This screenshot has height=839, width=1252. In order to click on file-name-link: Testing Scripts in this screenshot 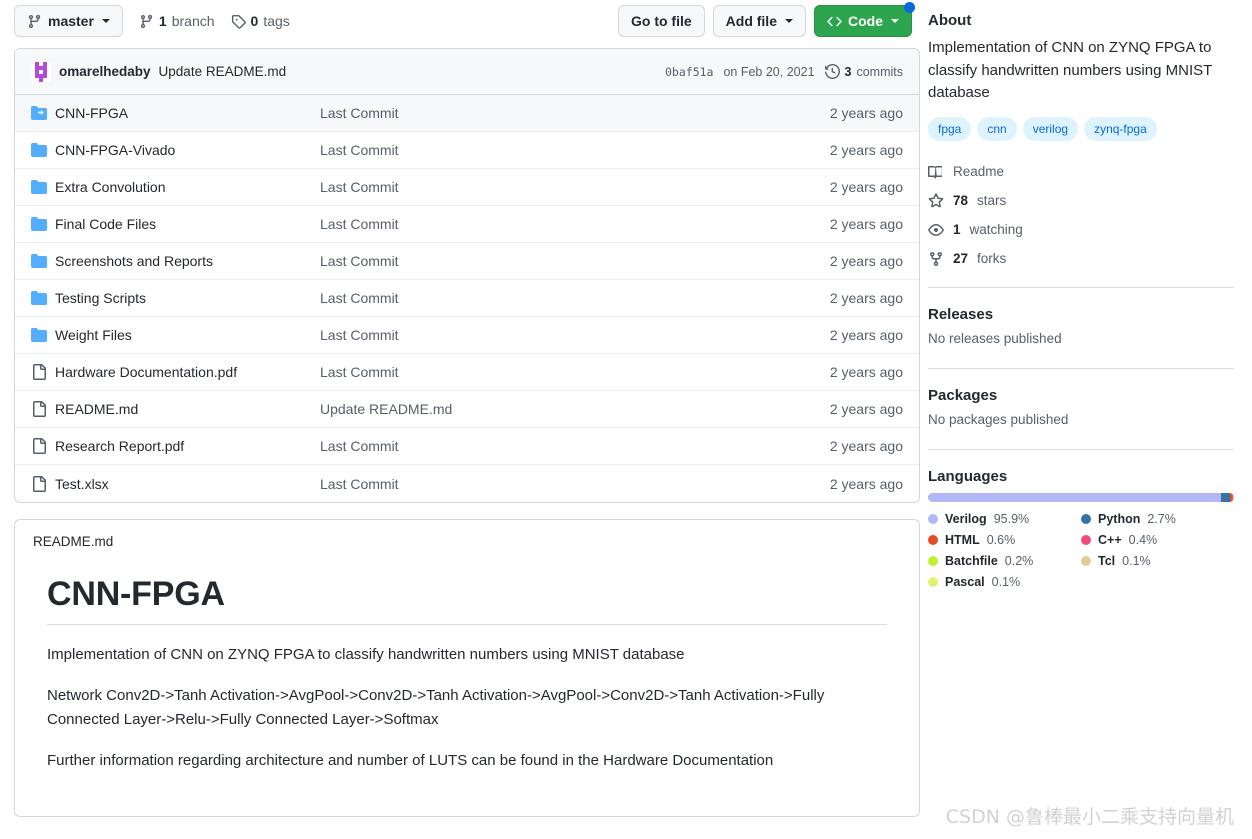, I will do `click(187, 298)`.